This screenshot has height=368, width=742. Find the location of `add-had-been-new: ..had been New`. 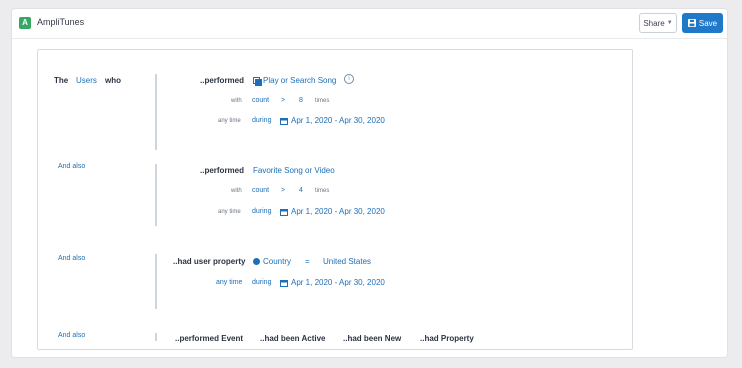

add-had-been-new: ..had been New is located at coordinates (372, 338).